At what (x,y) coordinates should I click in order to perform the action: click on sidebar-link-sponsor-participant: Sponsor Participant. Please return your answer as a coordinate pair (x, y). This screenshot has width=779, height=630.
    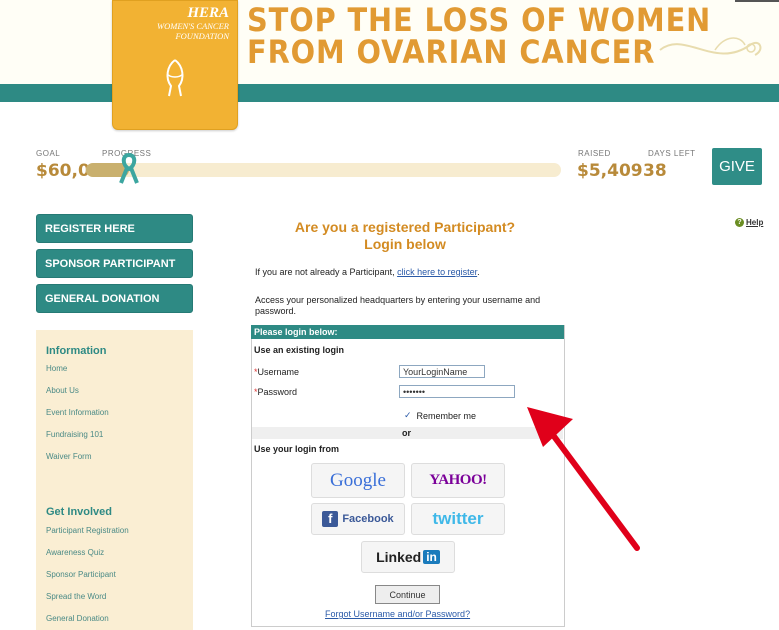
    Looking at the image, I should click on (81, 574).